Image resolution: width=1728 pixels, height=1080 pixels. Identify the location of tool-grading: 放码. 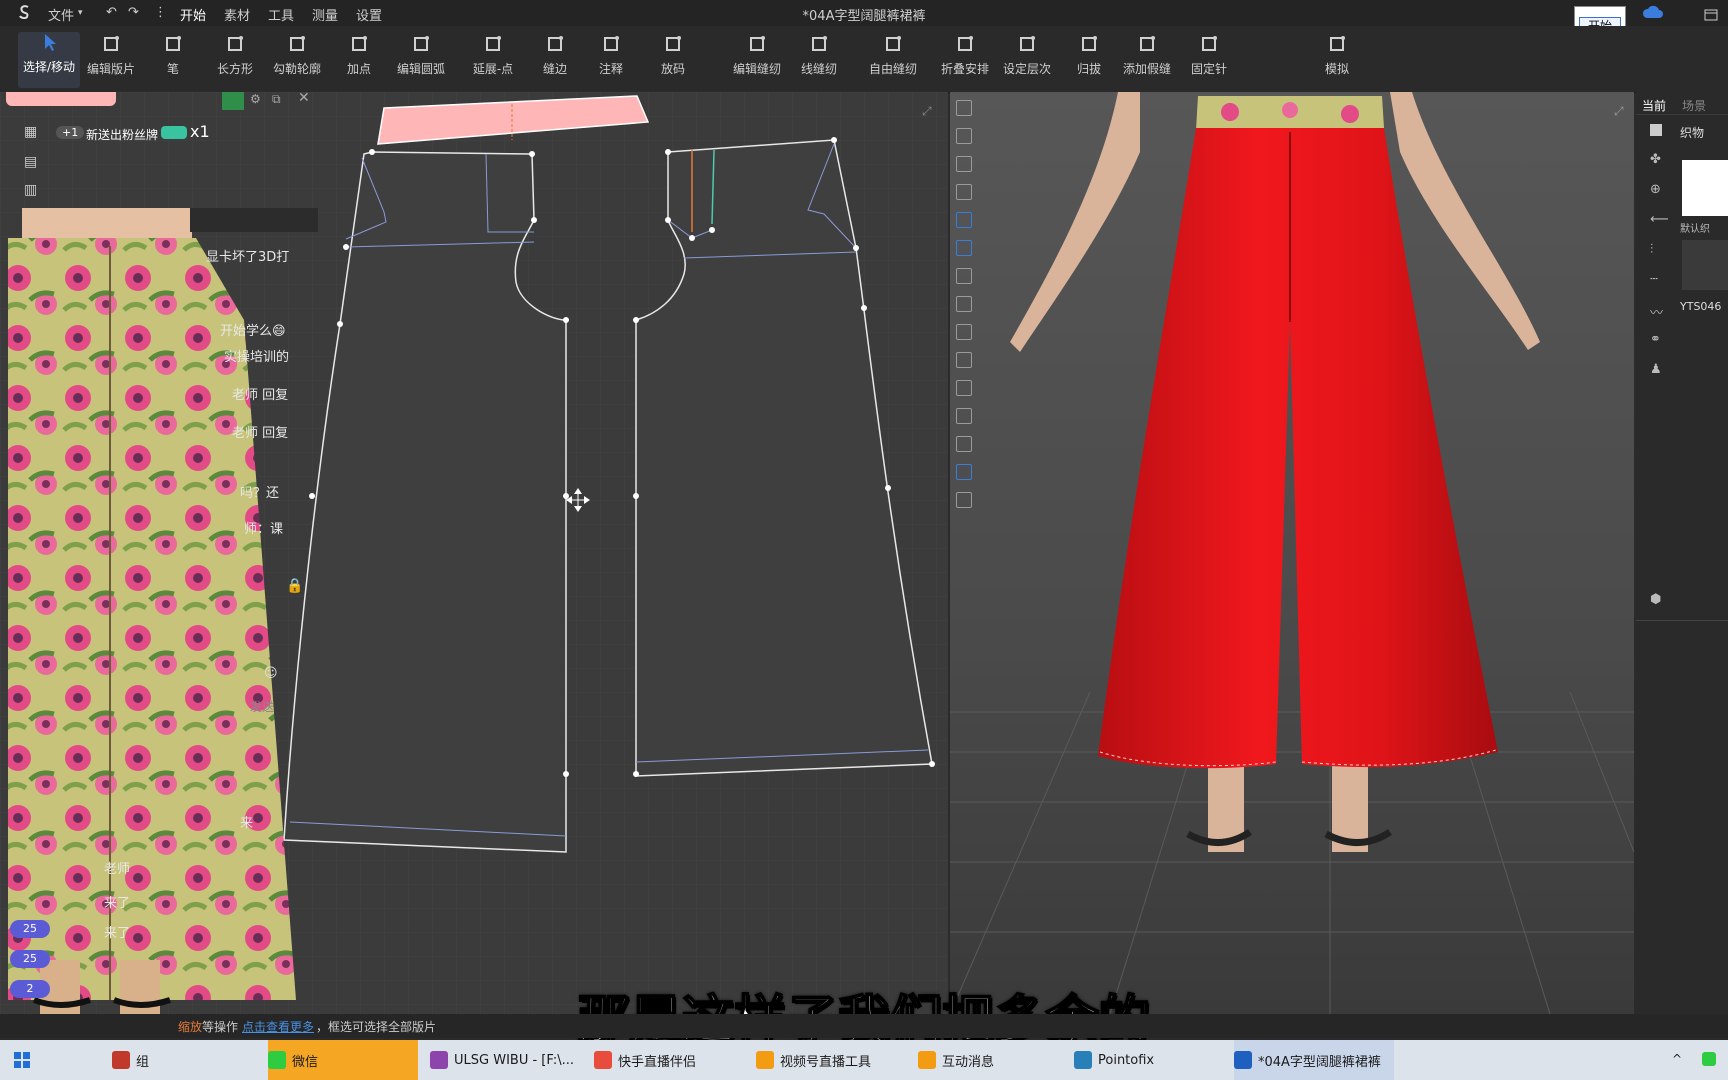
(673, 55).